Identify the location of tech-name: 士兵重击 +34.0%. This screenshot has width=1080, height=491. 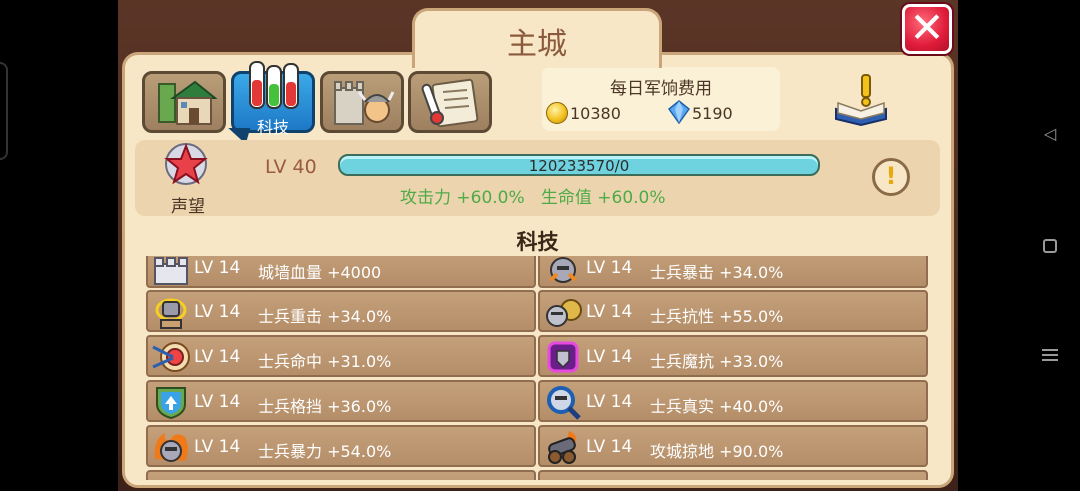
(325, 316).